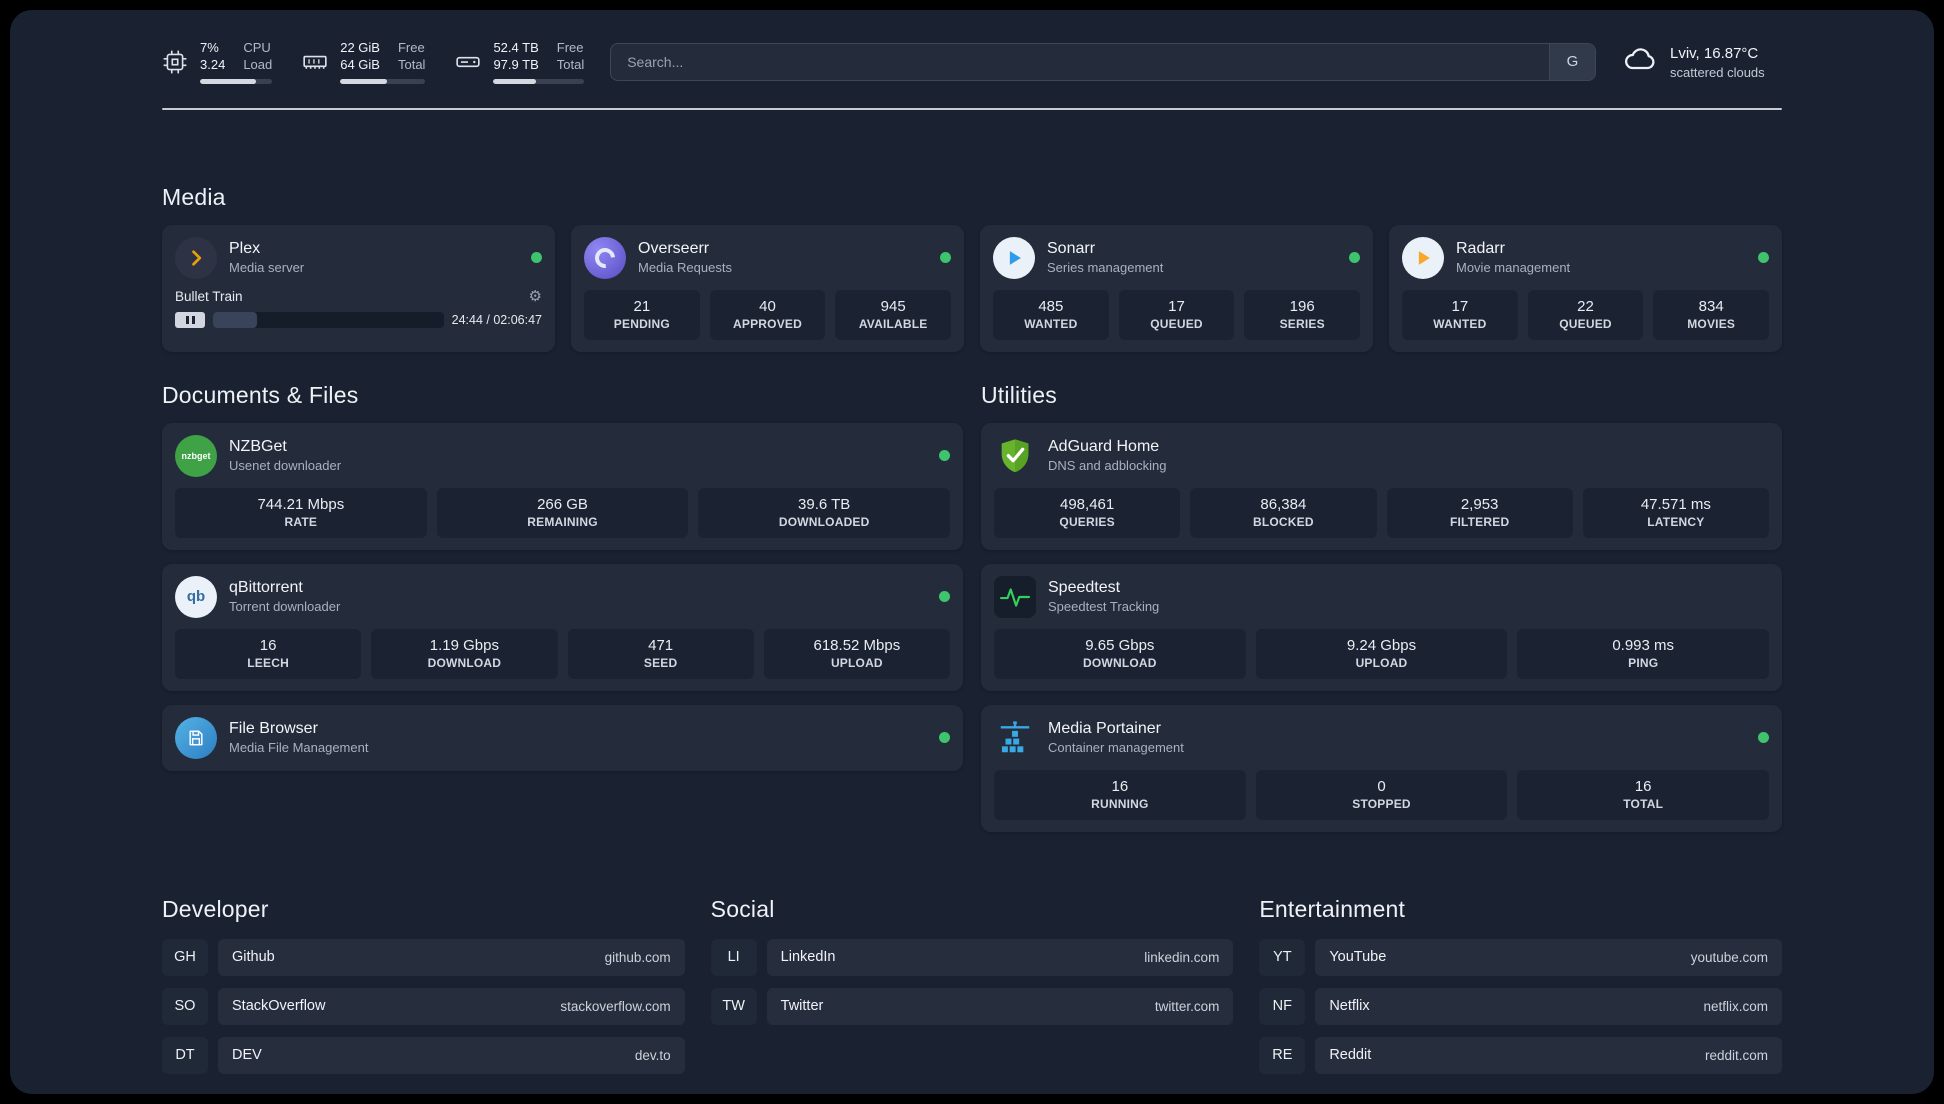 Image resolution: width=1944 pixels, height=1104 pixels. What do you see at coordinates (299, 747) in the screenshot?
I see `app-subtitle: Media File Management` at bounding box center [299, 747].